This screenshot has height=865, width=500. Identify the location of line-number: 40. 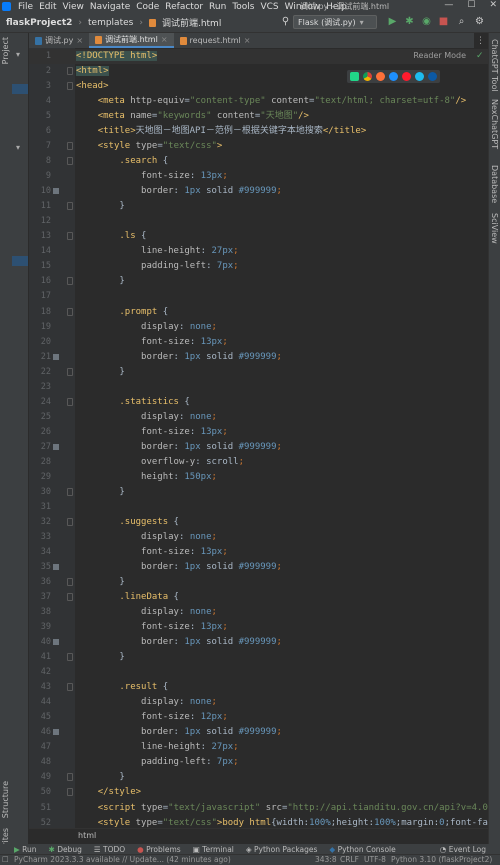
(40, 642).